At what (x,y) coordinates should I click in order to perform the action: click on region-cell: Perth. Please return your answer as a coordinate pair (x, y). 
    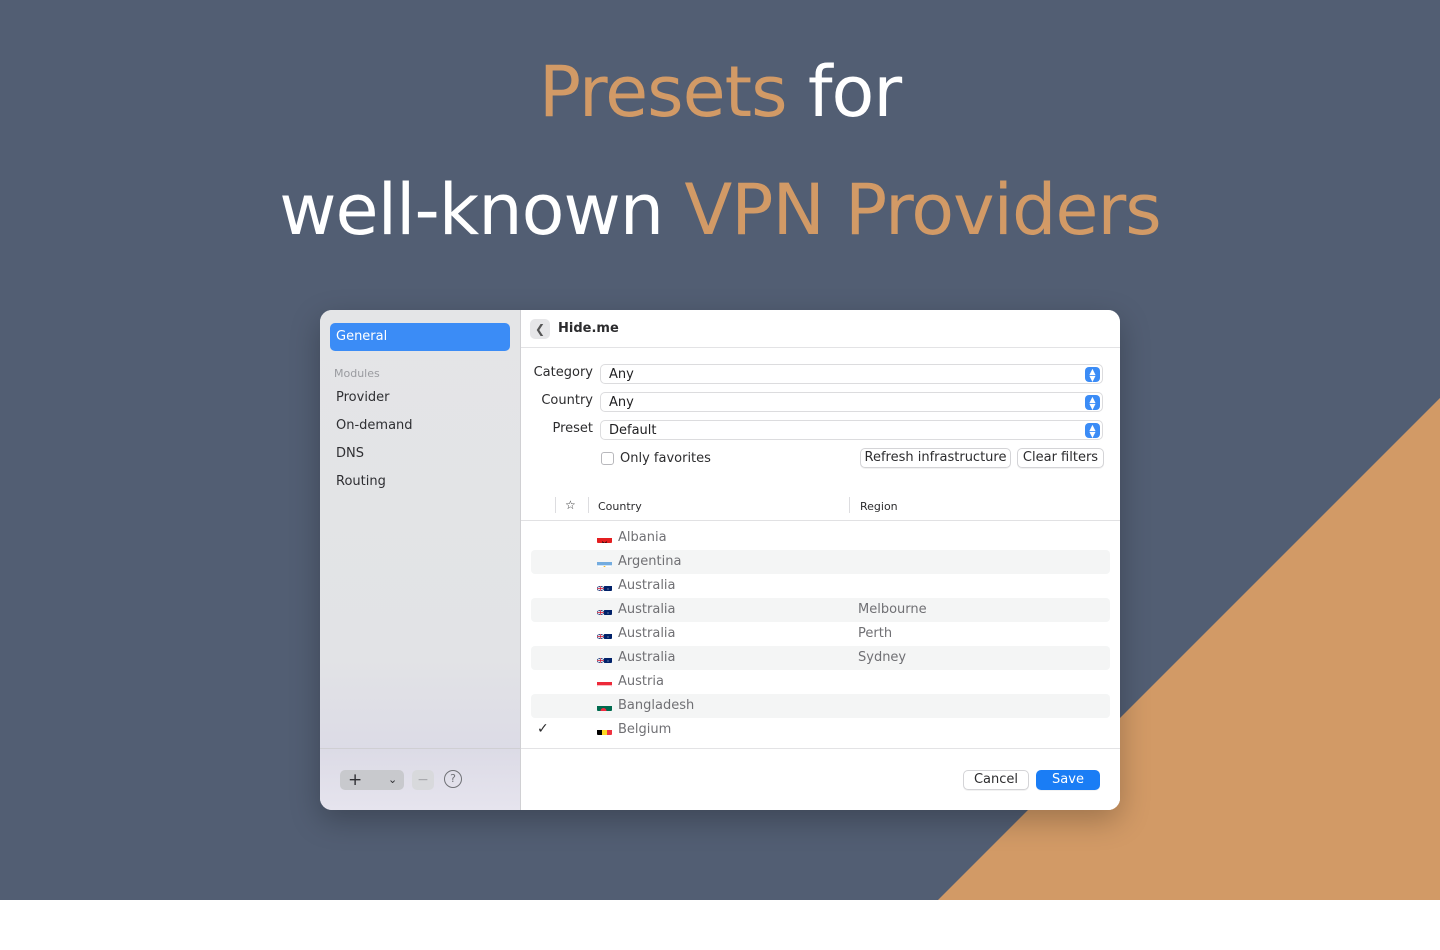
    Looking at the image, I should click on (875, 633).